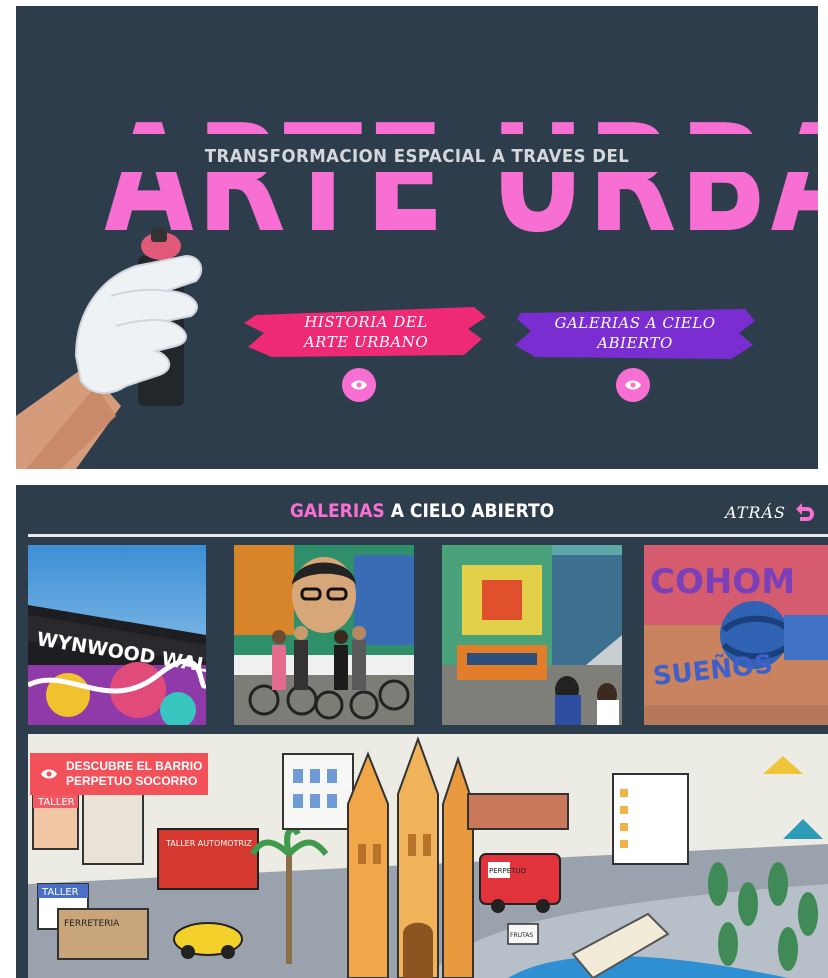 The width and height of the screenshot is (828, 978). Describe the element at coordinates (134, 773) in the screenshot. I see `discover-label: DESCUBRE EL BARRIO PERPETUO SOCORRO` at that location.